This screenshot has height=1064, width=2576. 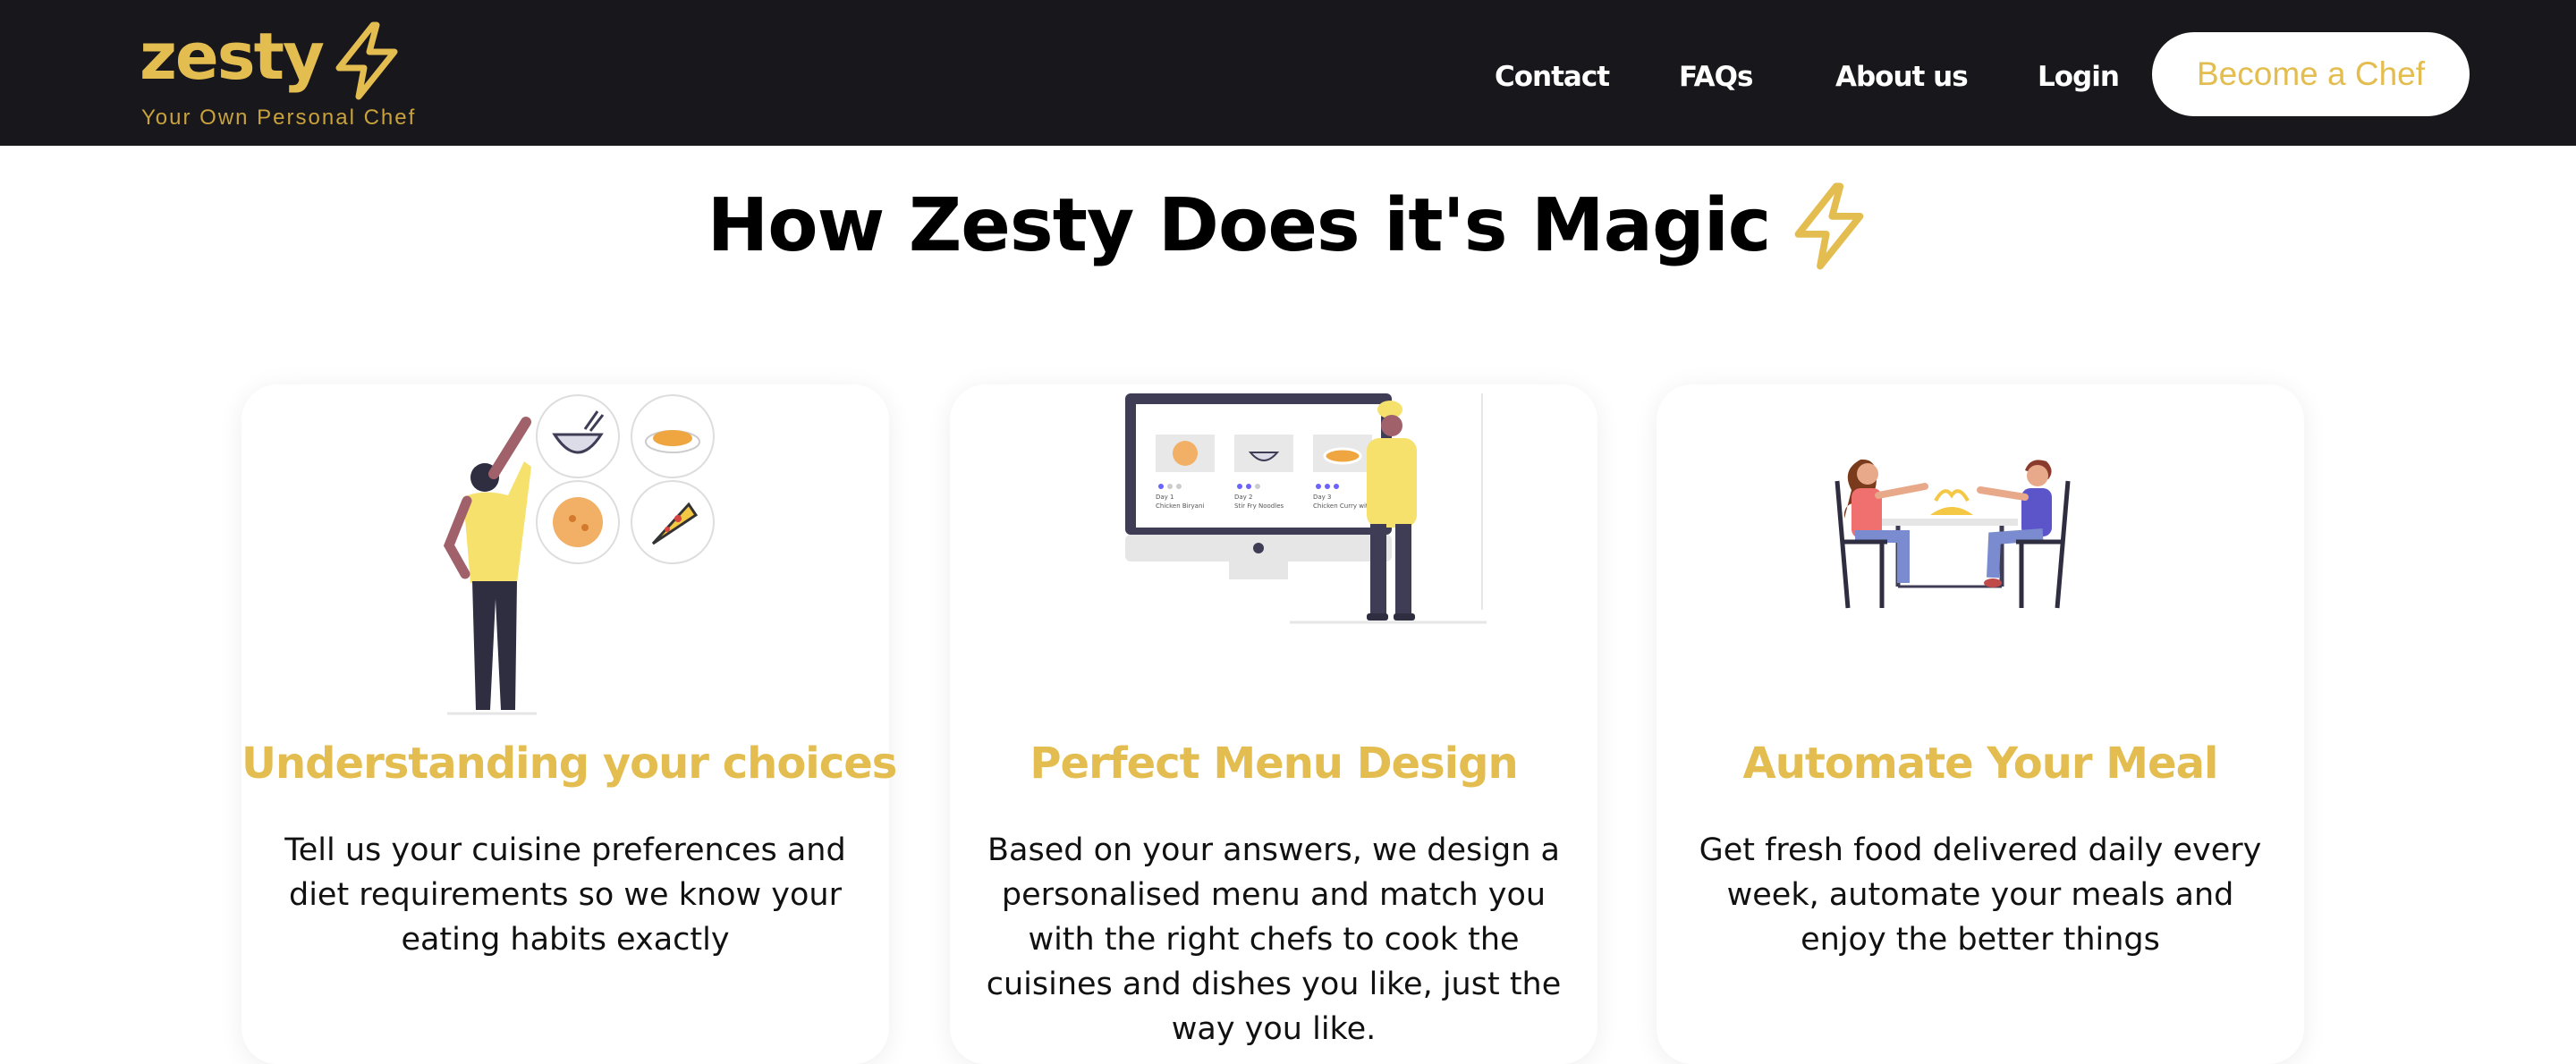 What do you see at coordinates (1259, 506) in the screenshot?
I see `screen-label: Stir Fry Noodles` at bounding box center [1259, 506].